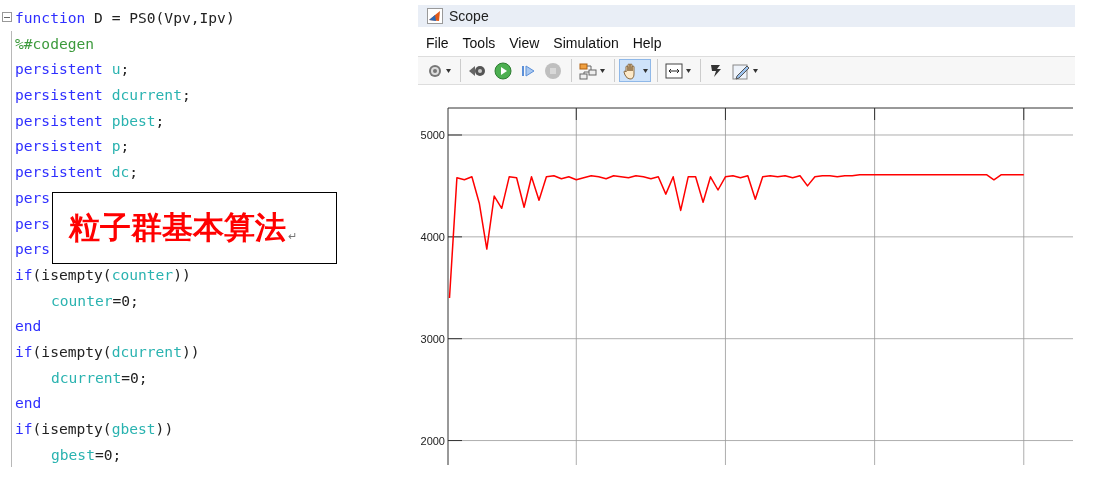  I want to click on menu-item: Help, so click(648, 43).